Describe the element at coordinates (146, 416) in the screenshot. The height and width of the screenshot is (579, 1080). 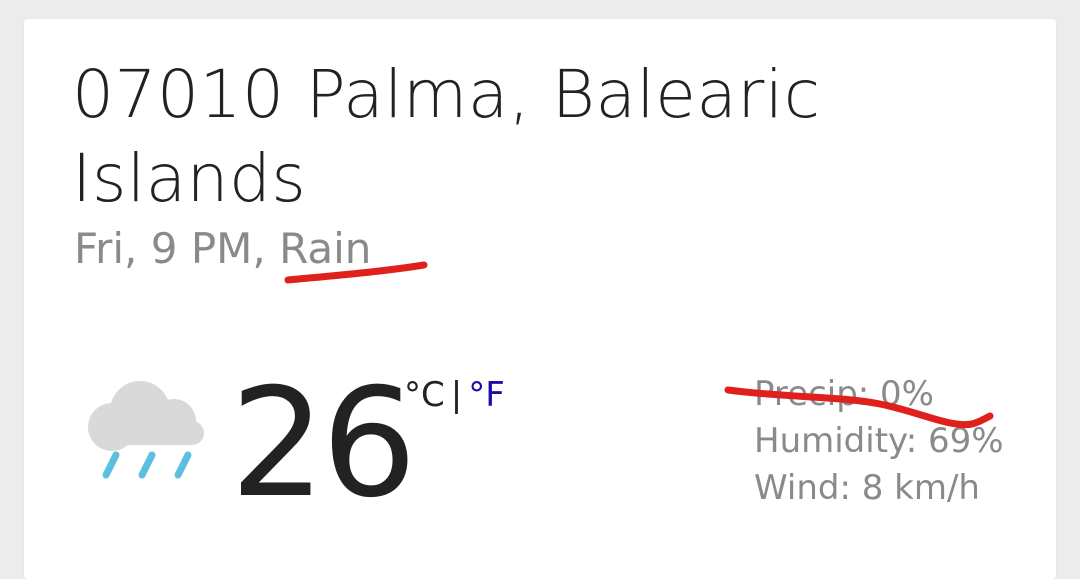
I see `cloud-shape` at that location.